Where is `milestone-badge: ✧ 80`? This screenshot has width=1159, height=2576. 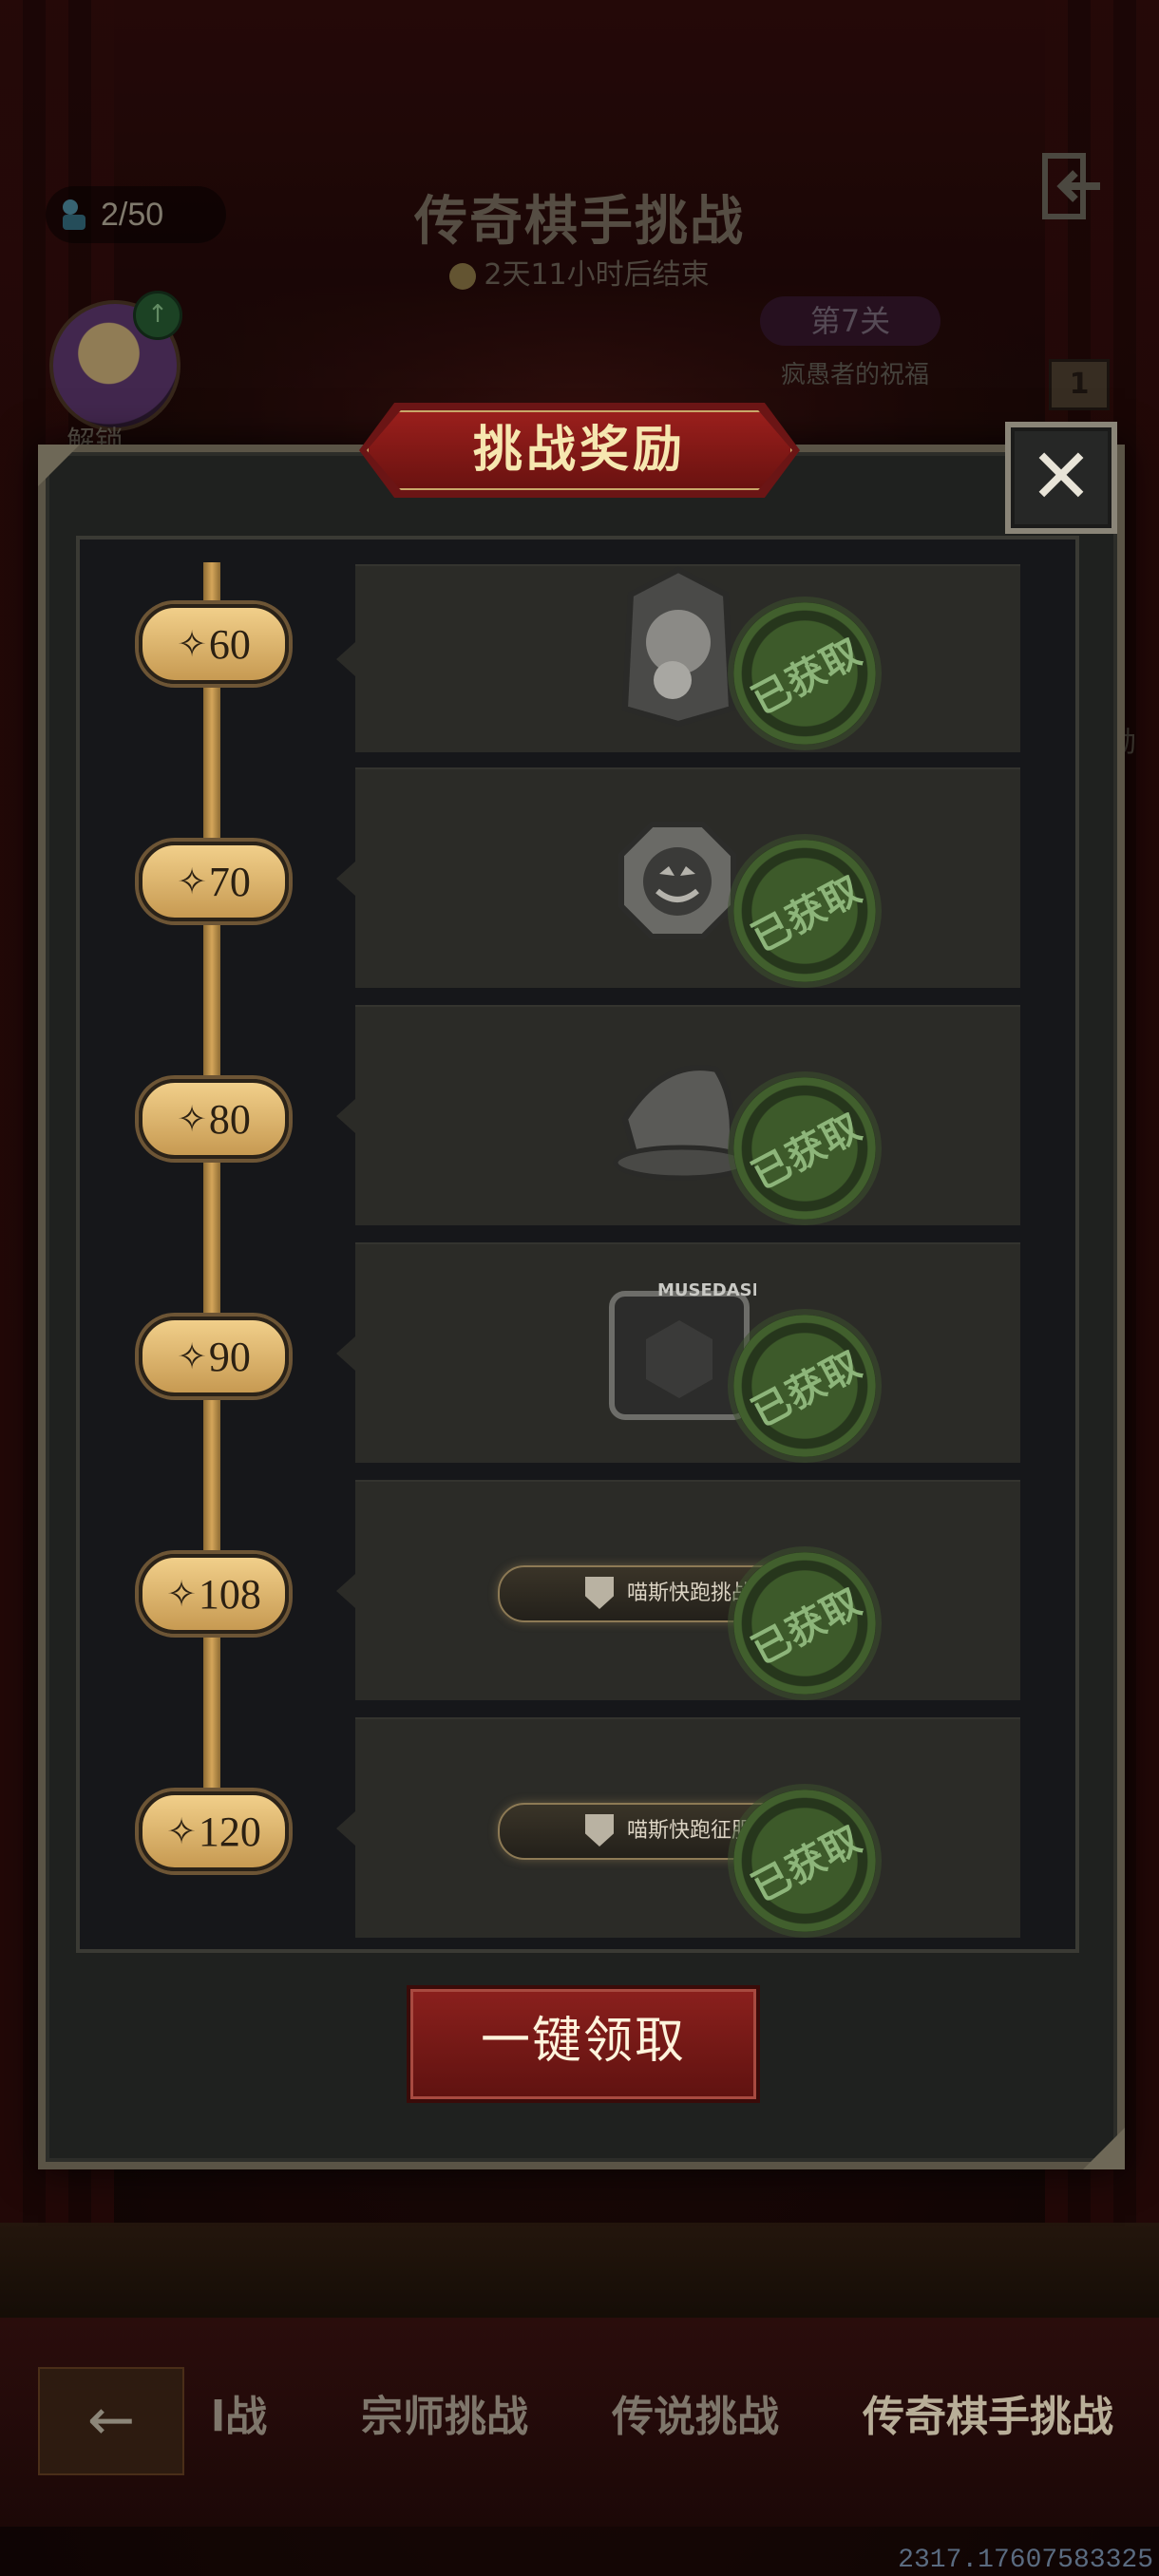
milestone-badge: ✧ 80 is located at coordinates (214, 1119).